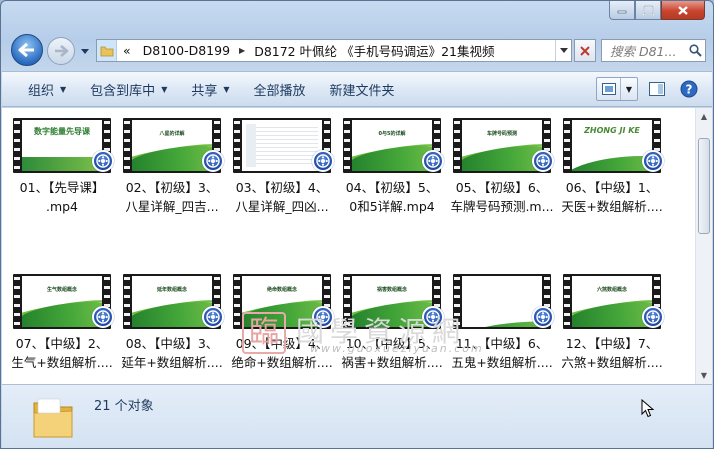 This screenshot has height=449, width=714. I want to click on thumbnail-frame: 车牌号码预测, so click(502, 145).